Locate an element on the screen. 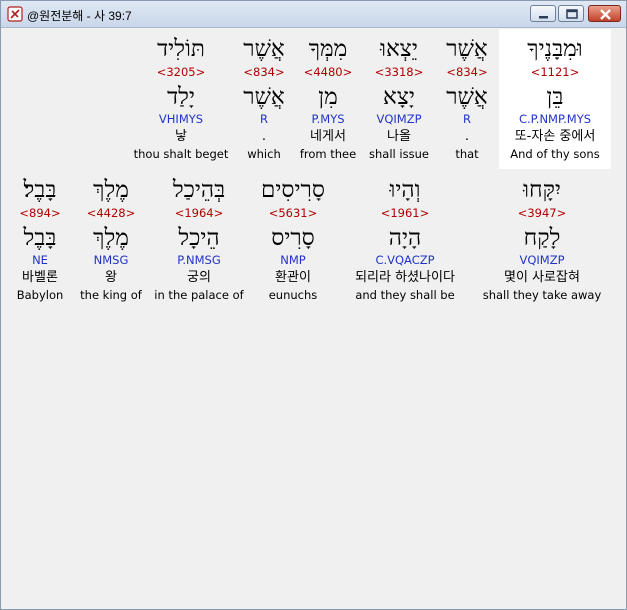 This screenshot has width=627, height=610. hebrew-root: יָצָא is located at coordinates (399, 97).